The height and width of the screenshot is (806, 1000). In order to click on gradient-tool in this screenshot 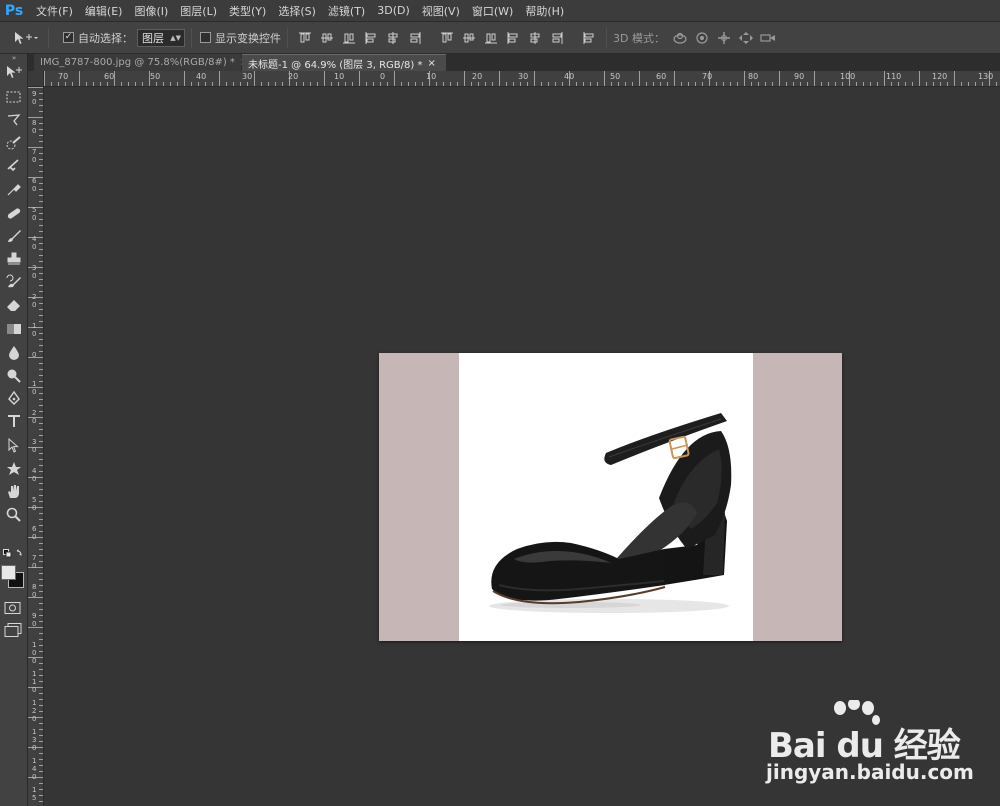, I will do `click(14, 329)`.